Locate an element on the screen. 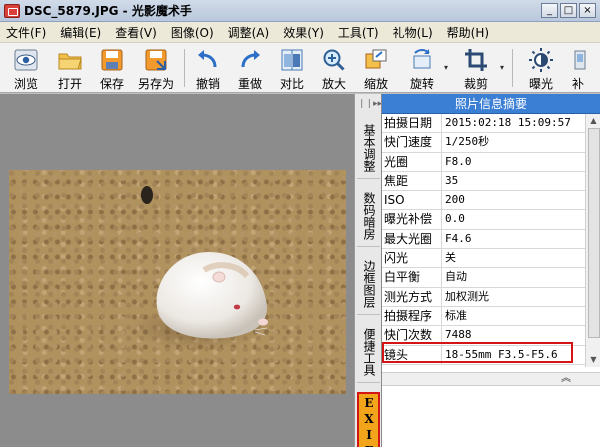  undo-label: 撤销 is located at coordinates (207, 84).